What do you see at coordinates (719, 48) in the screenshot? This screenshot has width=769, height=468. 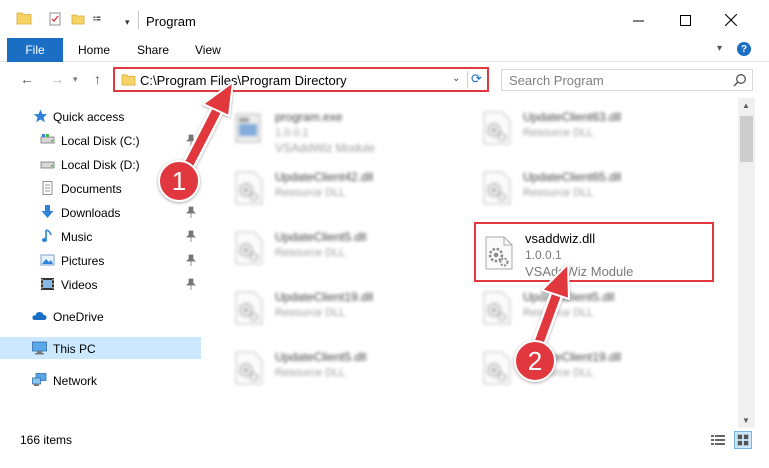 I see `expand-ribbon-icon: ▾` at bounding box center [719, 48].